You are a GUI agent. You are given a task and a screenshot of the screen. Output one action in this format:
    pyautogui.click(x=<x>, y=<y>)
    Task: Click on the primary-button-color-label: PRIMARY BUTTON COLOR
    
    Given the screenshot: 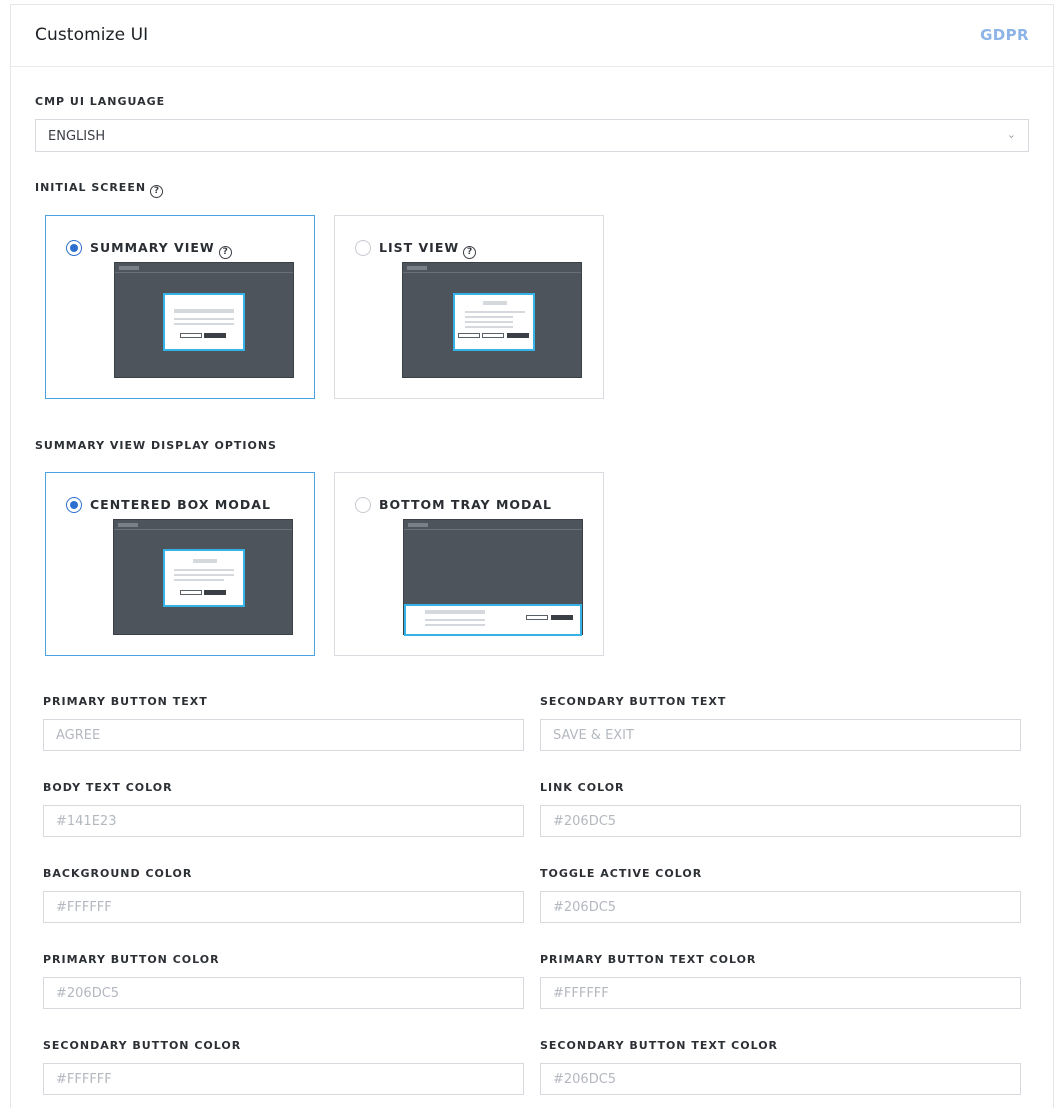 What is the action you would take?
    pyautogui.click(x=131, y=959)
    